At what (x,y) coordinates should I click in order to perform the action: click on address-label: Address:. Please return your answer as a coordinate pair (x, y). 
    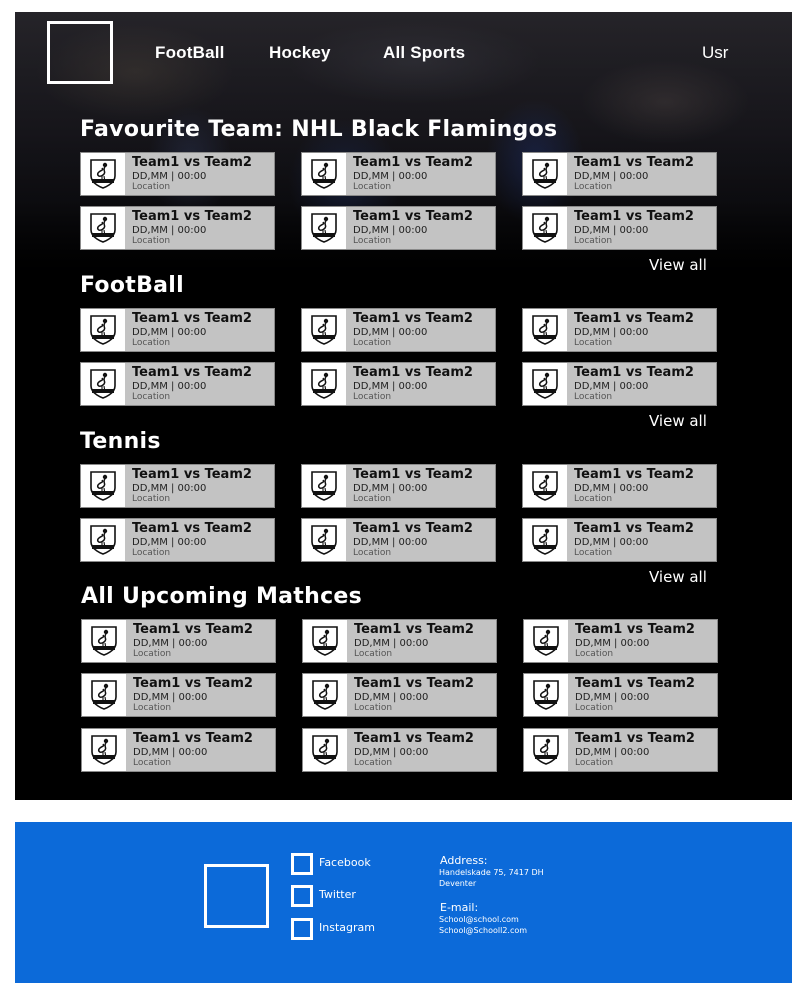
    Looking at the image, I should click on (464, 860).